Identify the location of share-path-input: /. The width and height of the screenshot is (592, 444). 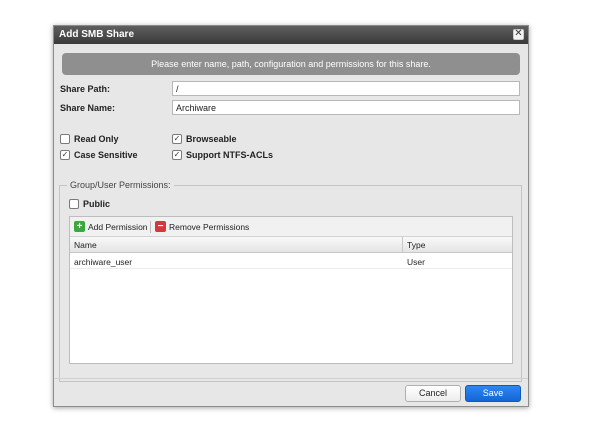
(346, 88).